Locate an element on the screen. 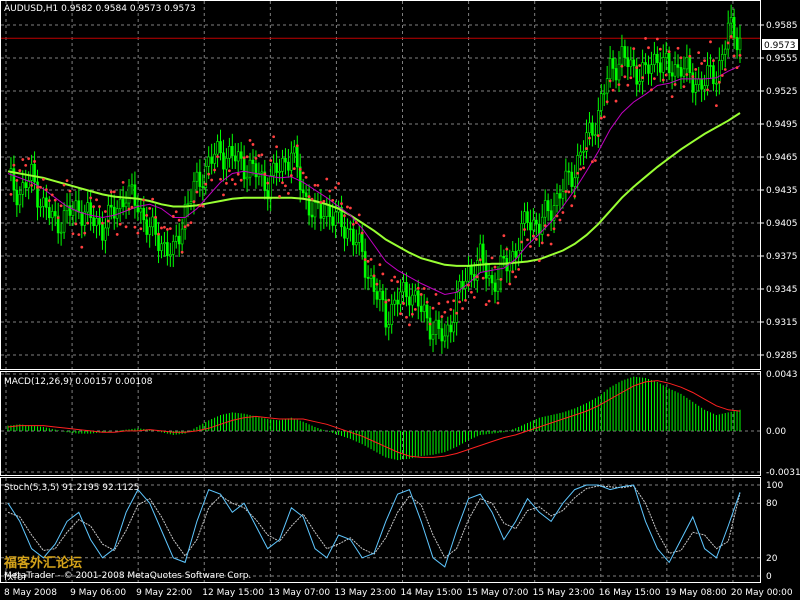 The height and width of the screenshot is (600, 800). x-tick-label: 19 May 08:00 is located at coordinates (696, 593).